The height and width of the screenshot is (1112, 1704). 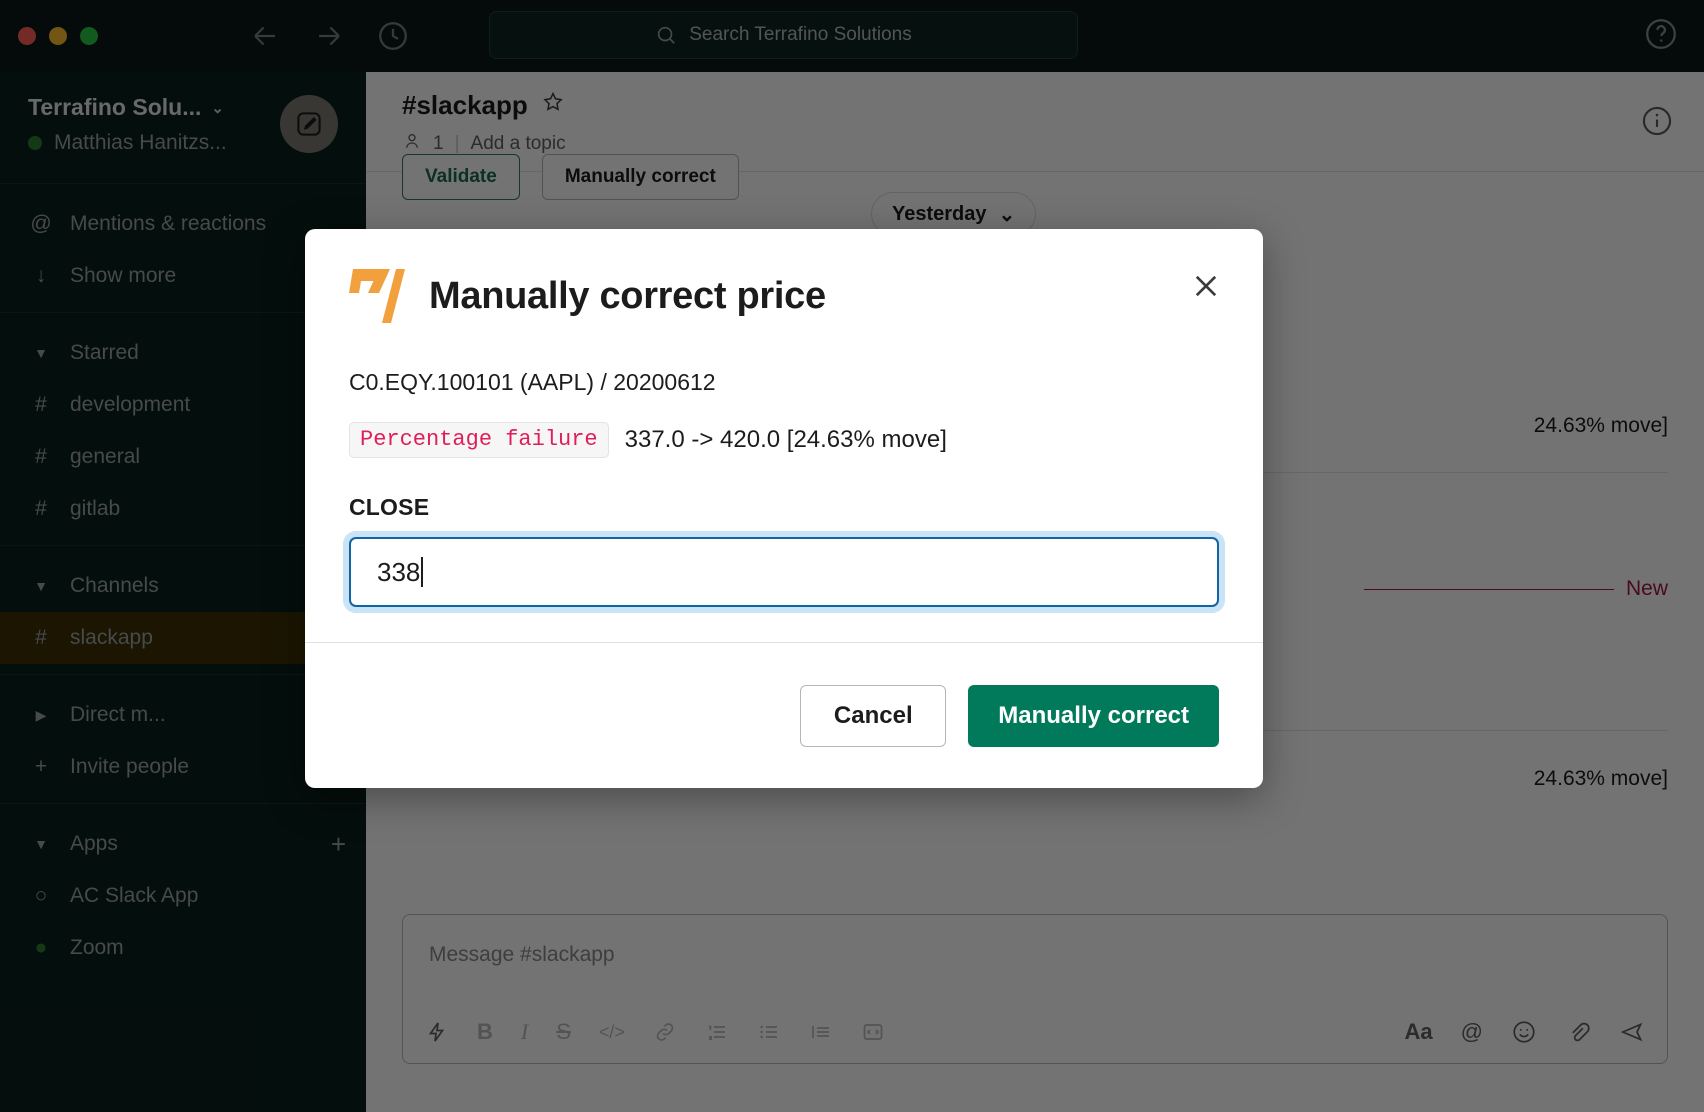 I want to click on dialog-header: Manually correct price, so click(x=784, y=296).